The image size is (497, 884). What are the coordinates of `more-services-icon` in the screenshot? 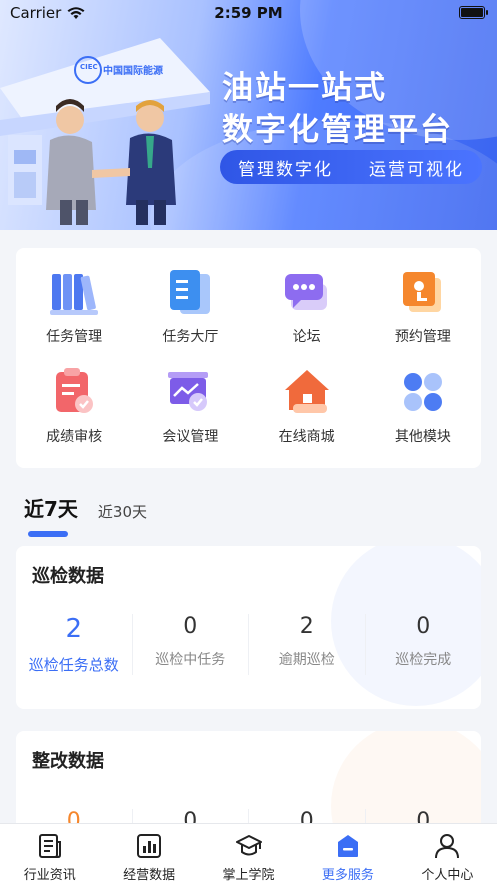 It's located at (347, 846).